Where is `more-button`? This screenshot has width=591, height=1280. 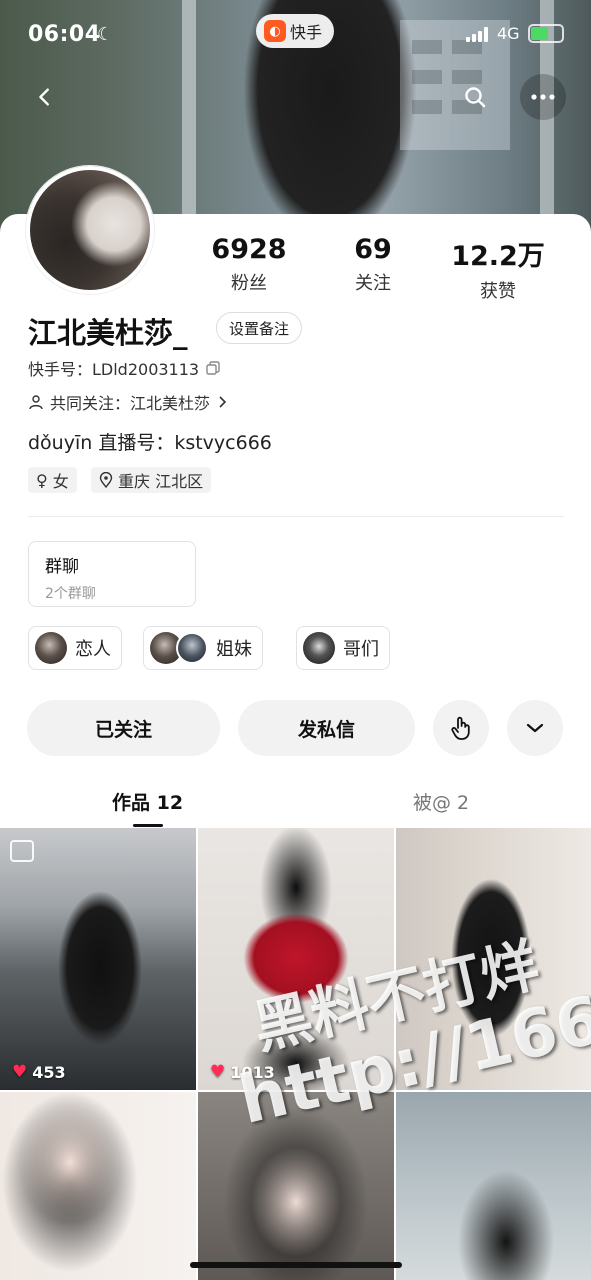 more-button is located at coordinates (543, 97).